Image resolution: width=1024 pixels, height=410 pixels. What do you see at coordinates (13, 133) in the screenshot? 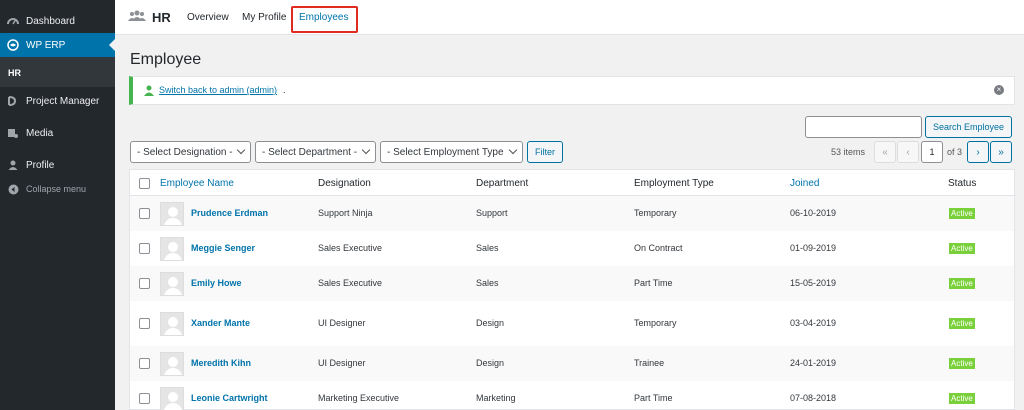
I see `media-icon` at bounding box center [13, 133].